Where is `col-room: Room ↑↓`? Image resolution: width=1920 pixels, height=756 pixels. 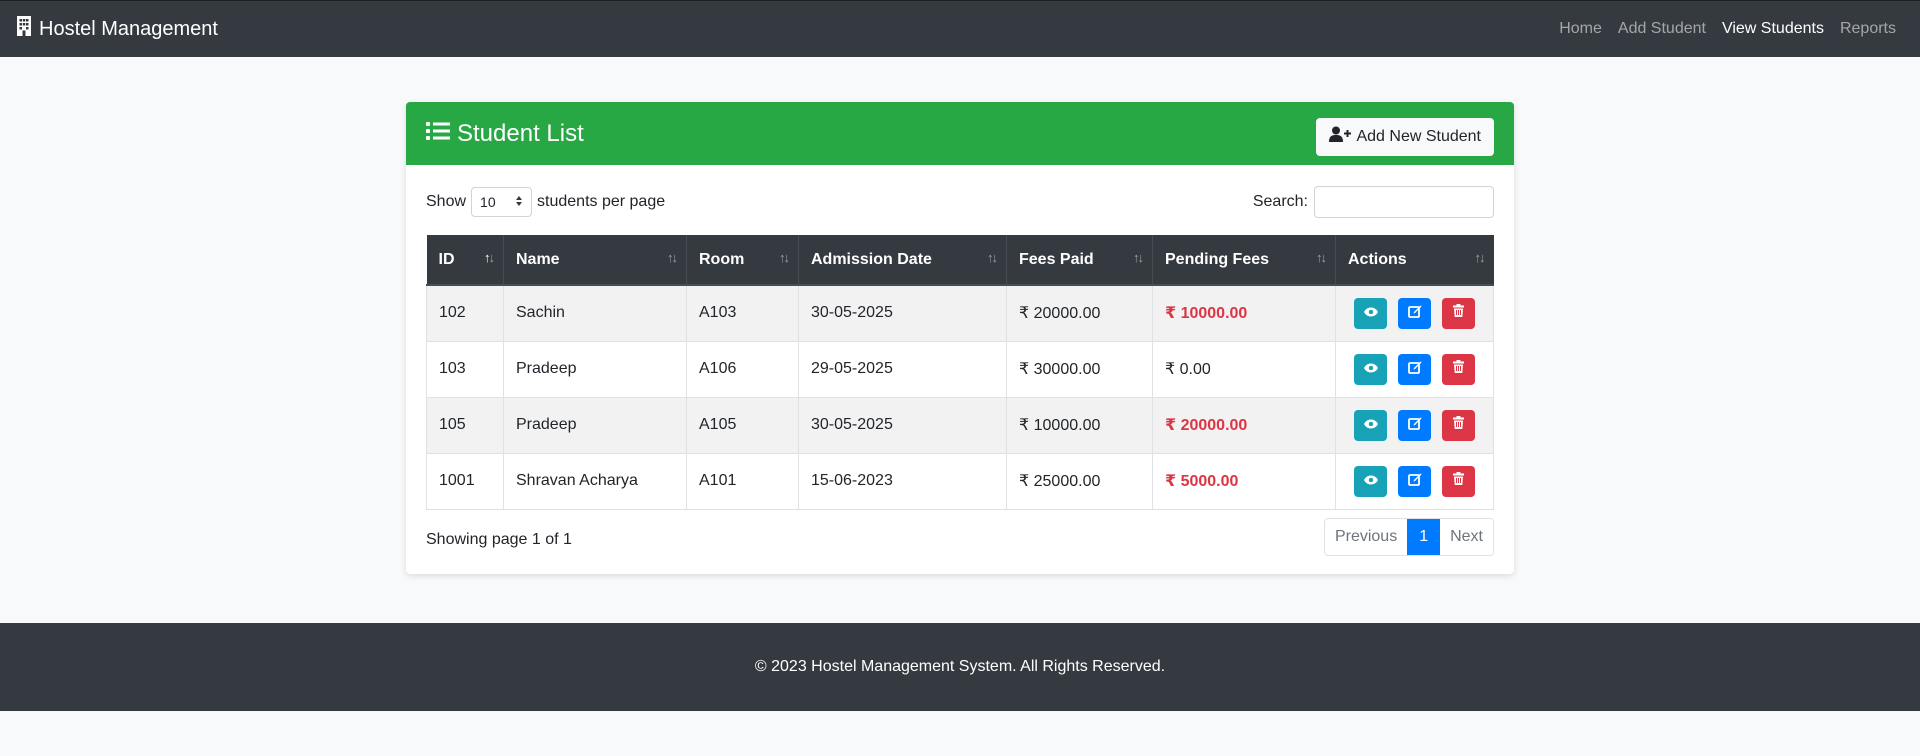
col-room: Room ↑↓ is located at coordinates (742, 260).